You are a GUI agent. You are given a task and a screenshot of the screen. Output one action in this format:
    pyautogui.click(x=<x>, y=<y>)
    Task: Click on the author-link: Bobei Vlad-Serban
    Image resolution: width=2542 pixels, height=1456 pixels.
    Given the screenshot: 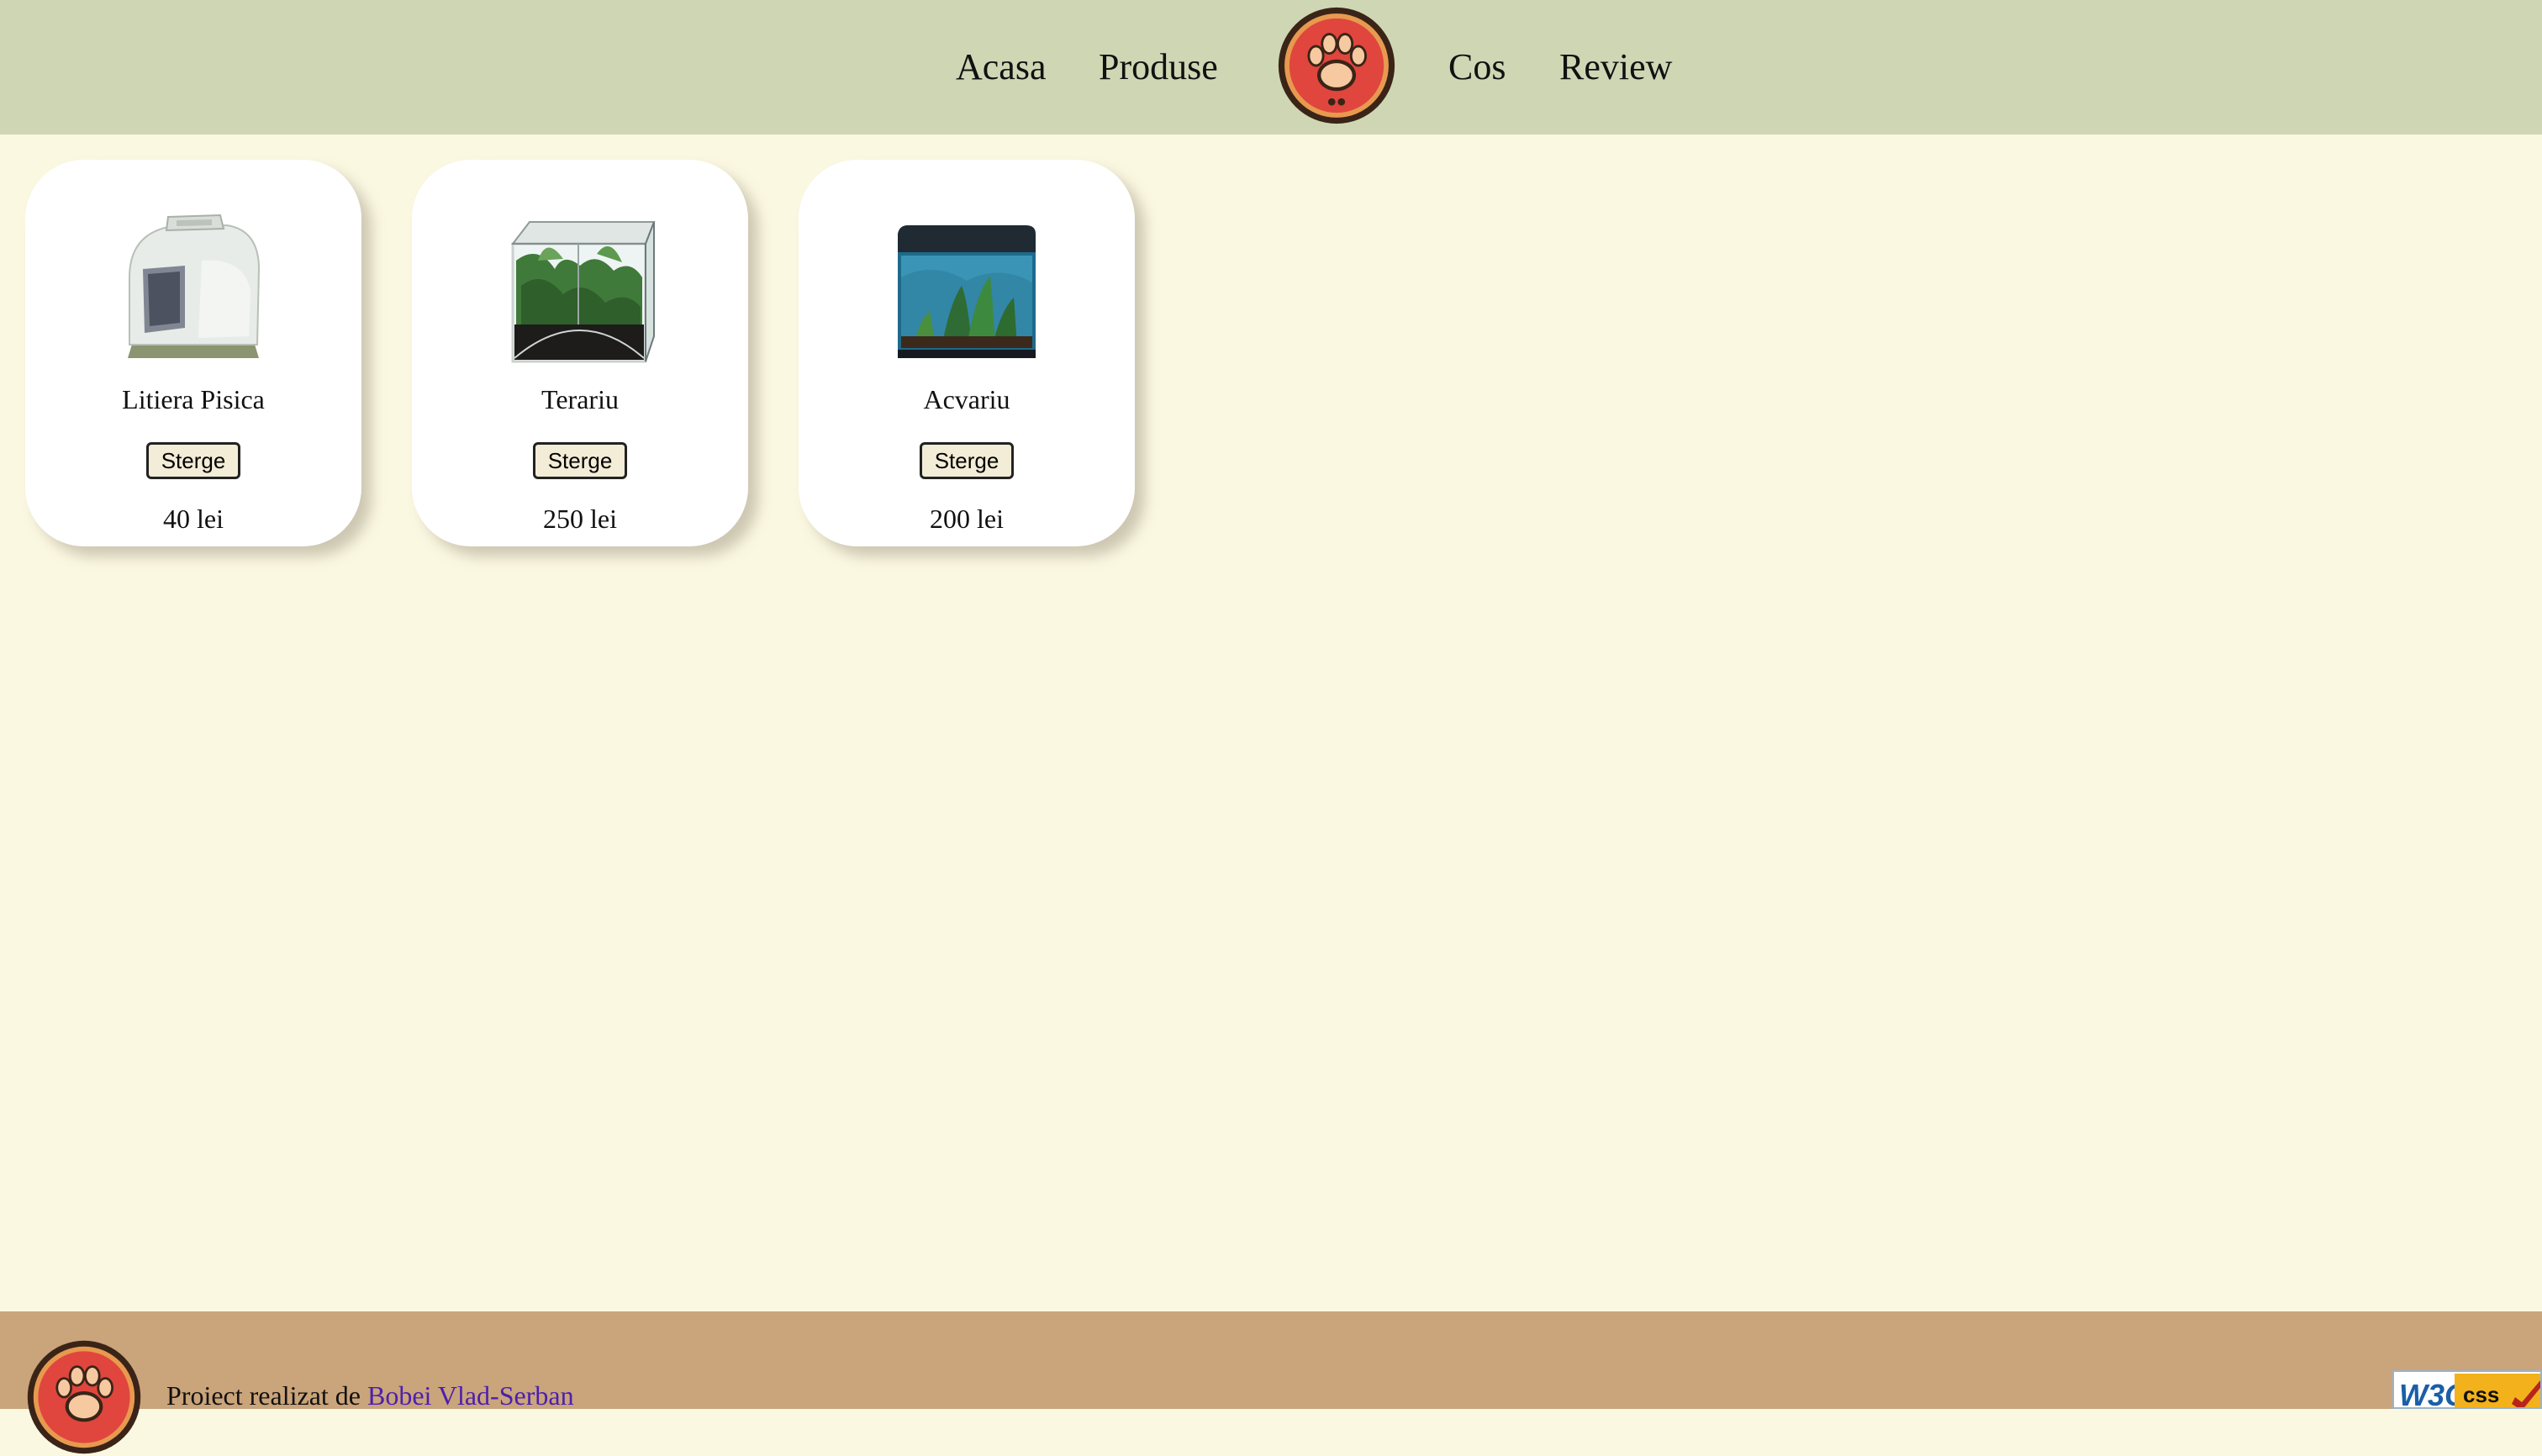 What is the action you would take?
    pyautogui.click(x=470, y=1395)
    